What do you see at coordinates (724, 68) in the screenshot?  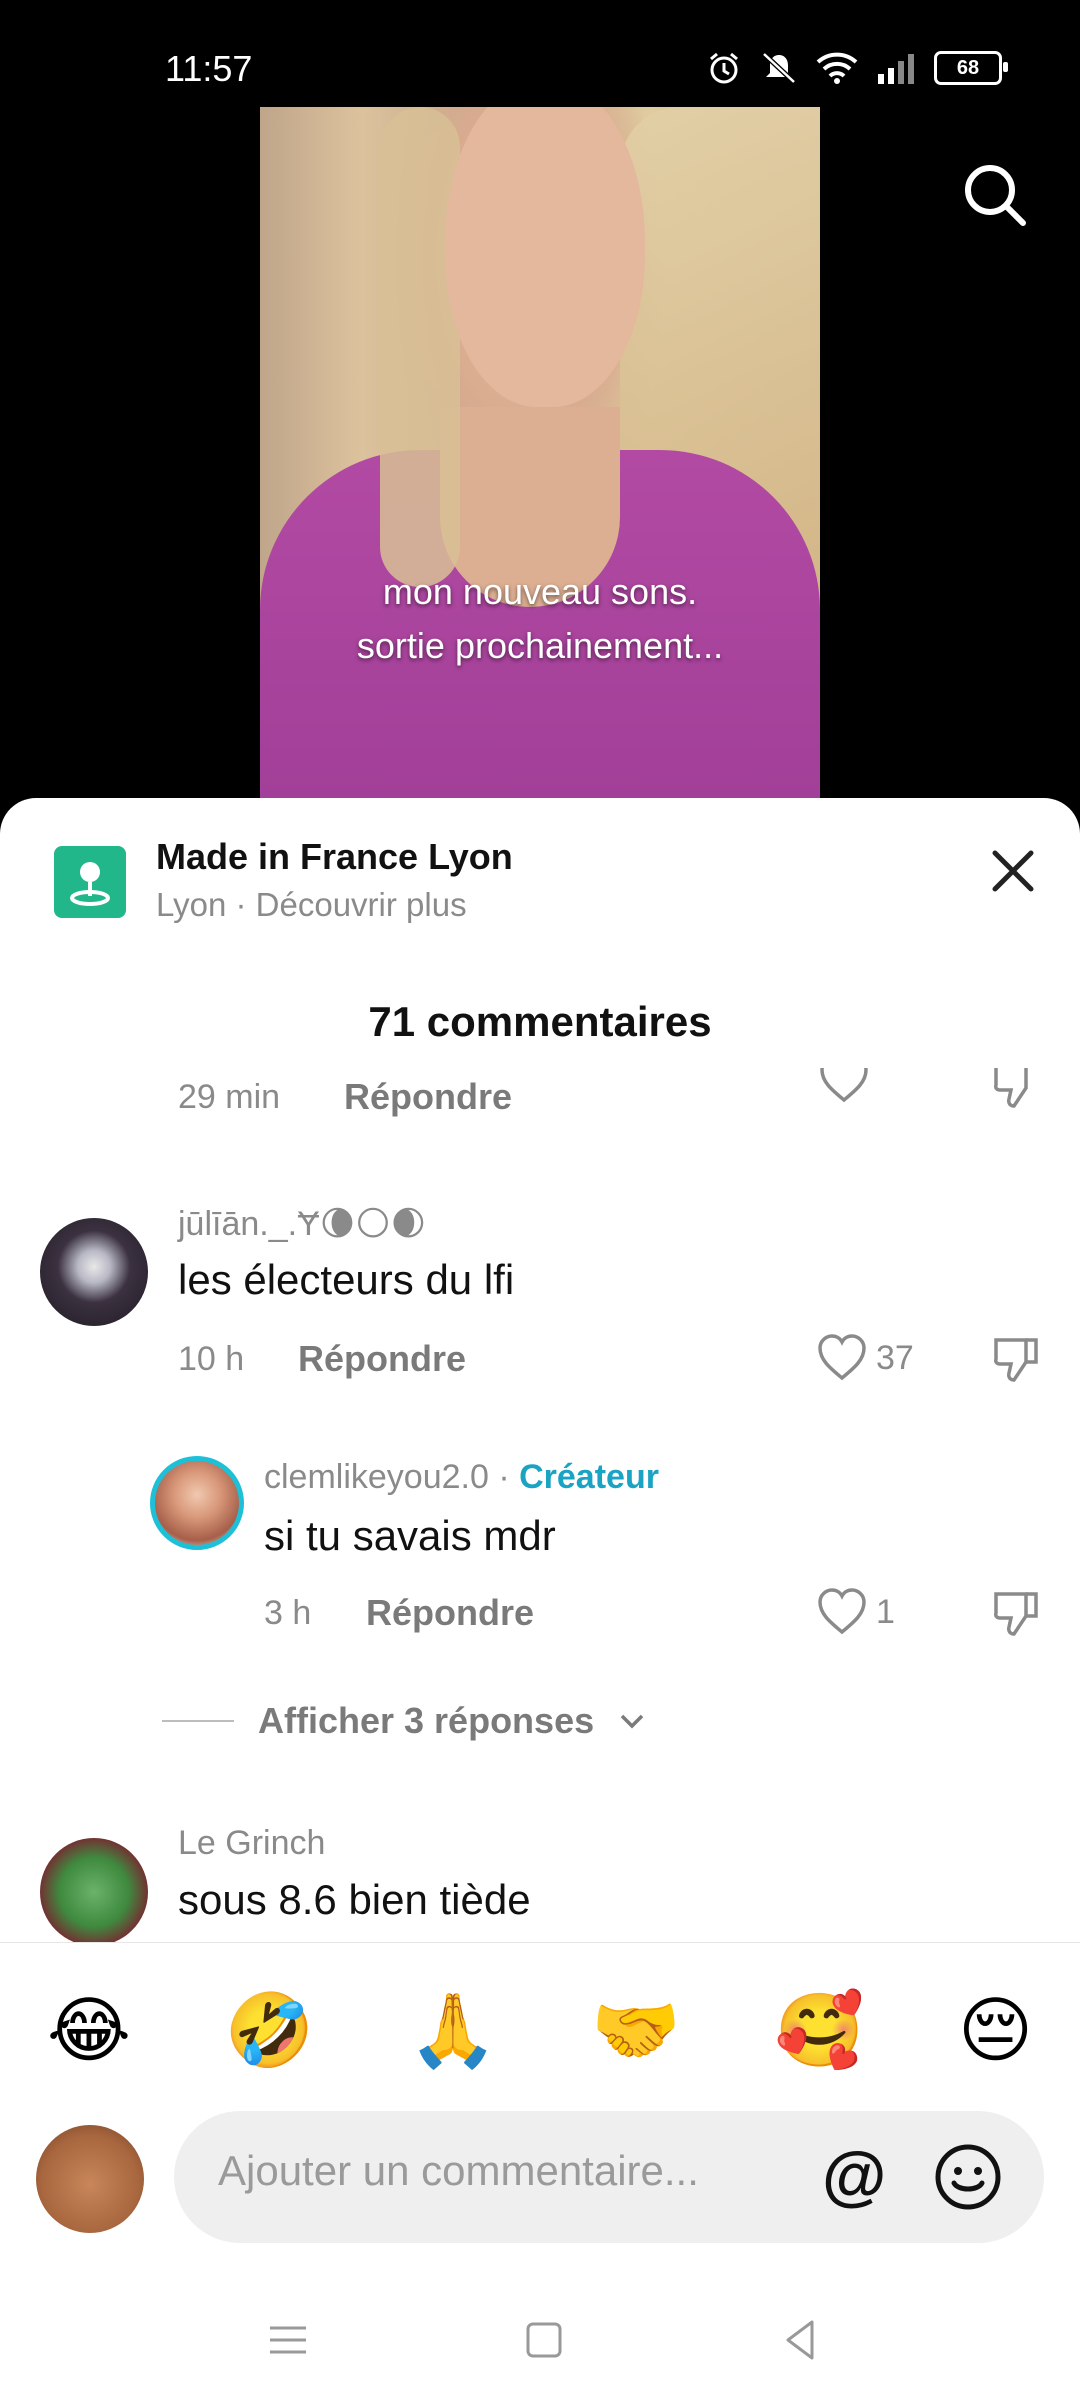 I see `alarm-icon` at bounding box center [724, 68].